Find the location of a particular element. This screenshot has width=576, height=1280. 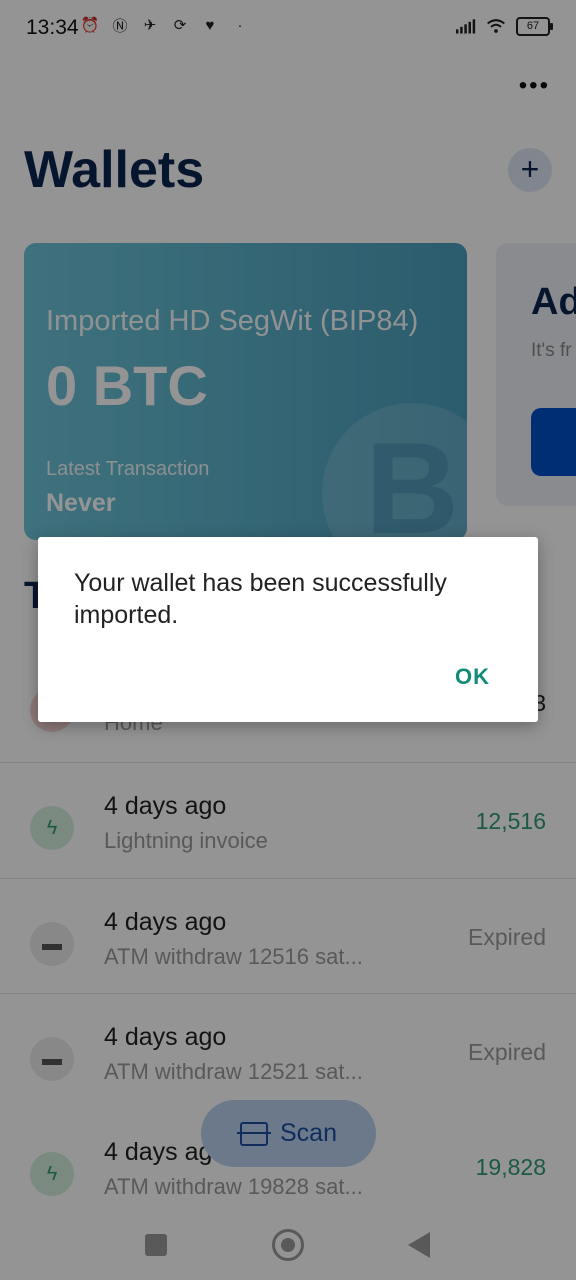

ok-button: OK is located at coordinates (472, 677).